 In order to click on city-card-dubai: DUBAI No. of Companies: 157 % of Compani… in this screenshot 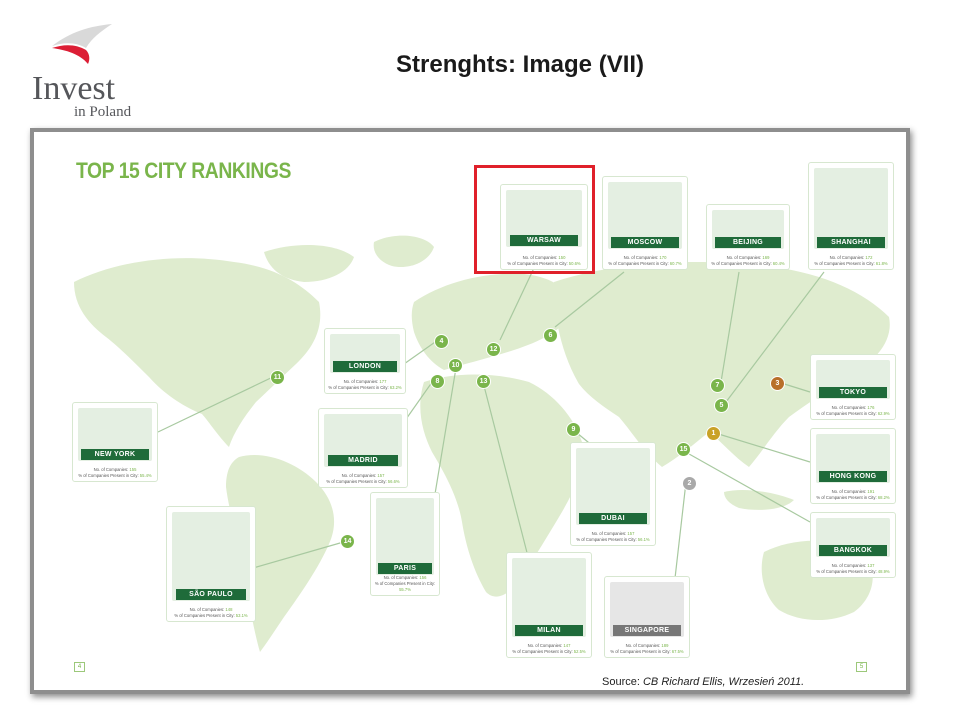, I will do `click(613, 494)`.